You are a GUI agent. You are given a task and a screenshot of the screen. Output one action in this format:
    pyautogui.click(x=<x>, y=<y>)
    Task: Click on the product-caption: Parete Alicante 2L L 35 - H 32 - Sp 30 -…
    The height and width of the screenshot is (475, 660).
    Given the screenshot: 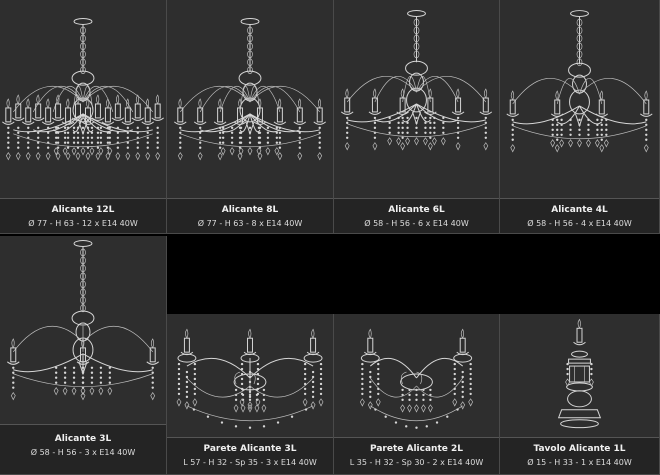 What is the action you would take?
    pyautogui.click(x=416, y=455)
    